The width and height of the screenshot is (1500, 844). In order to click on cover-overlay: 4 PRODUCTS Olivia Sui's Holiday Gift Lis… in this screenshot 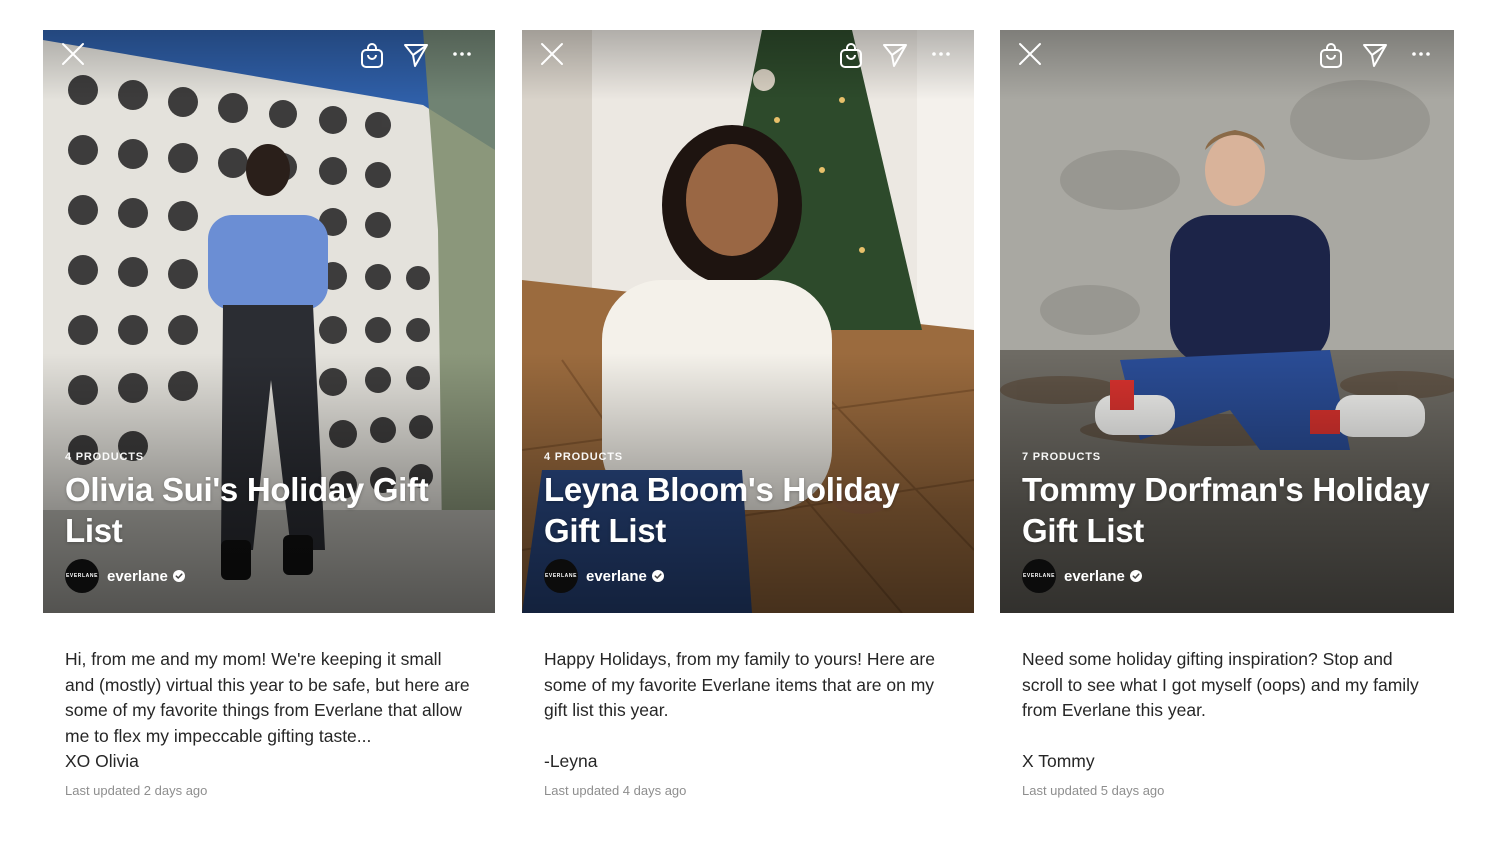, I will do `click(270, 522)`.